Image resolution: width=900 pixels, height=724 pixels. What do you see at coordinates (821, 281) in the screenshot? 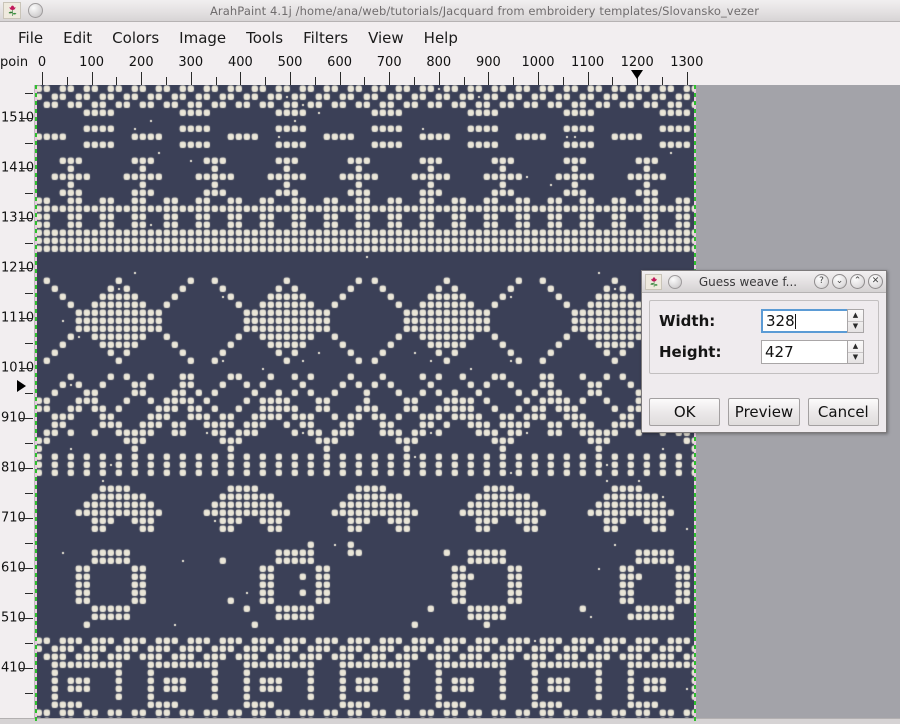
I see `help-icon: ?` at bounding box center [821, 281].